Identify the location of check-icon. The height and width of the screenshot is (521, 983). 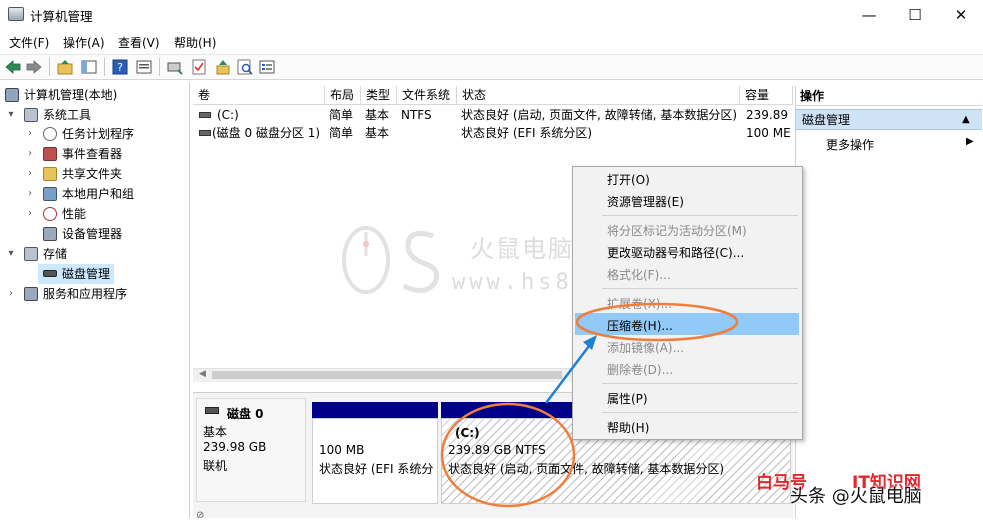
(199, 67).